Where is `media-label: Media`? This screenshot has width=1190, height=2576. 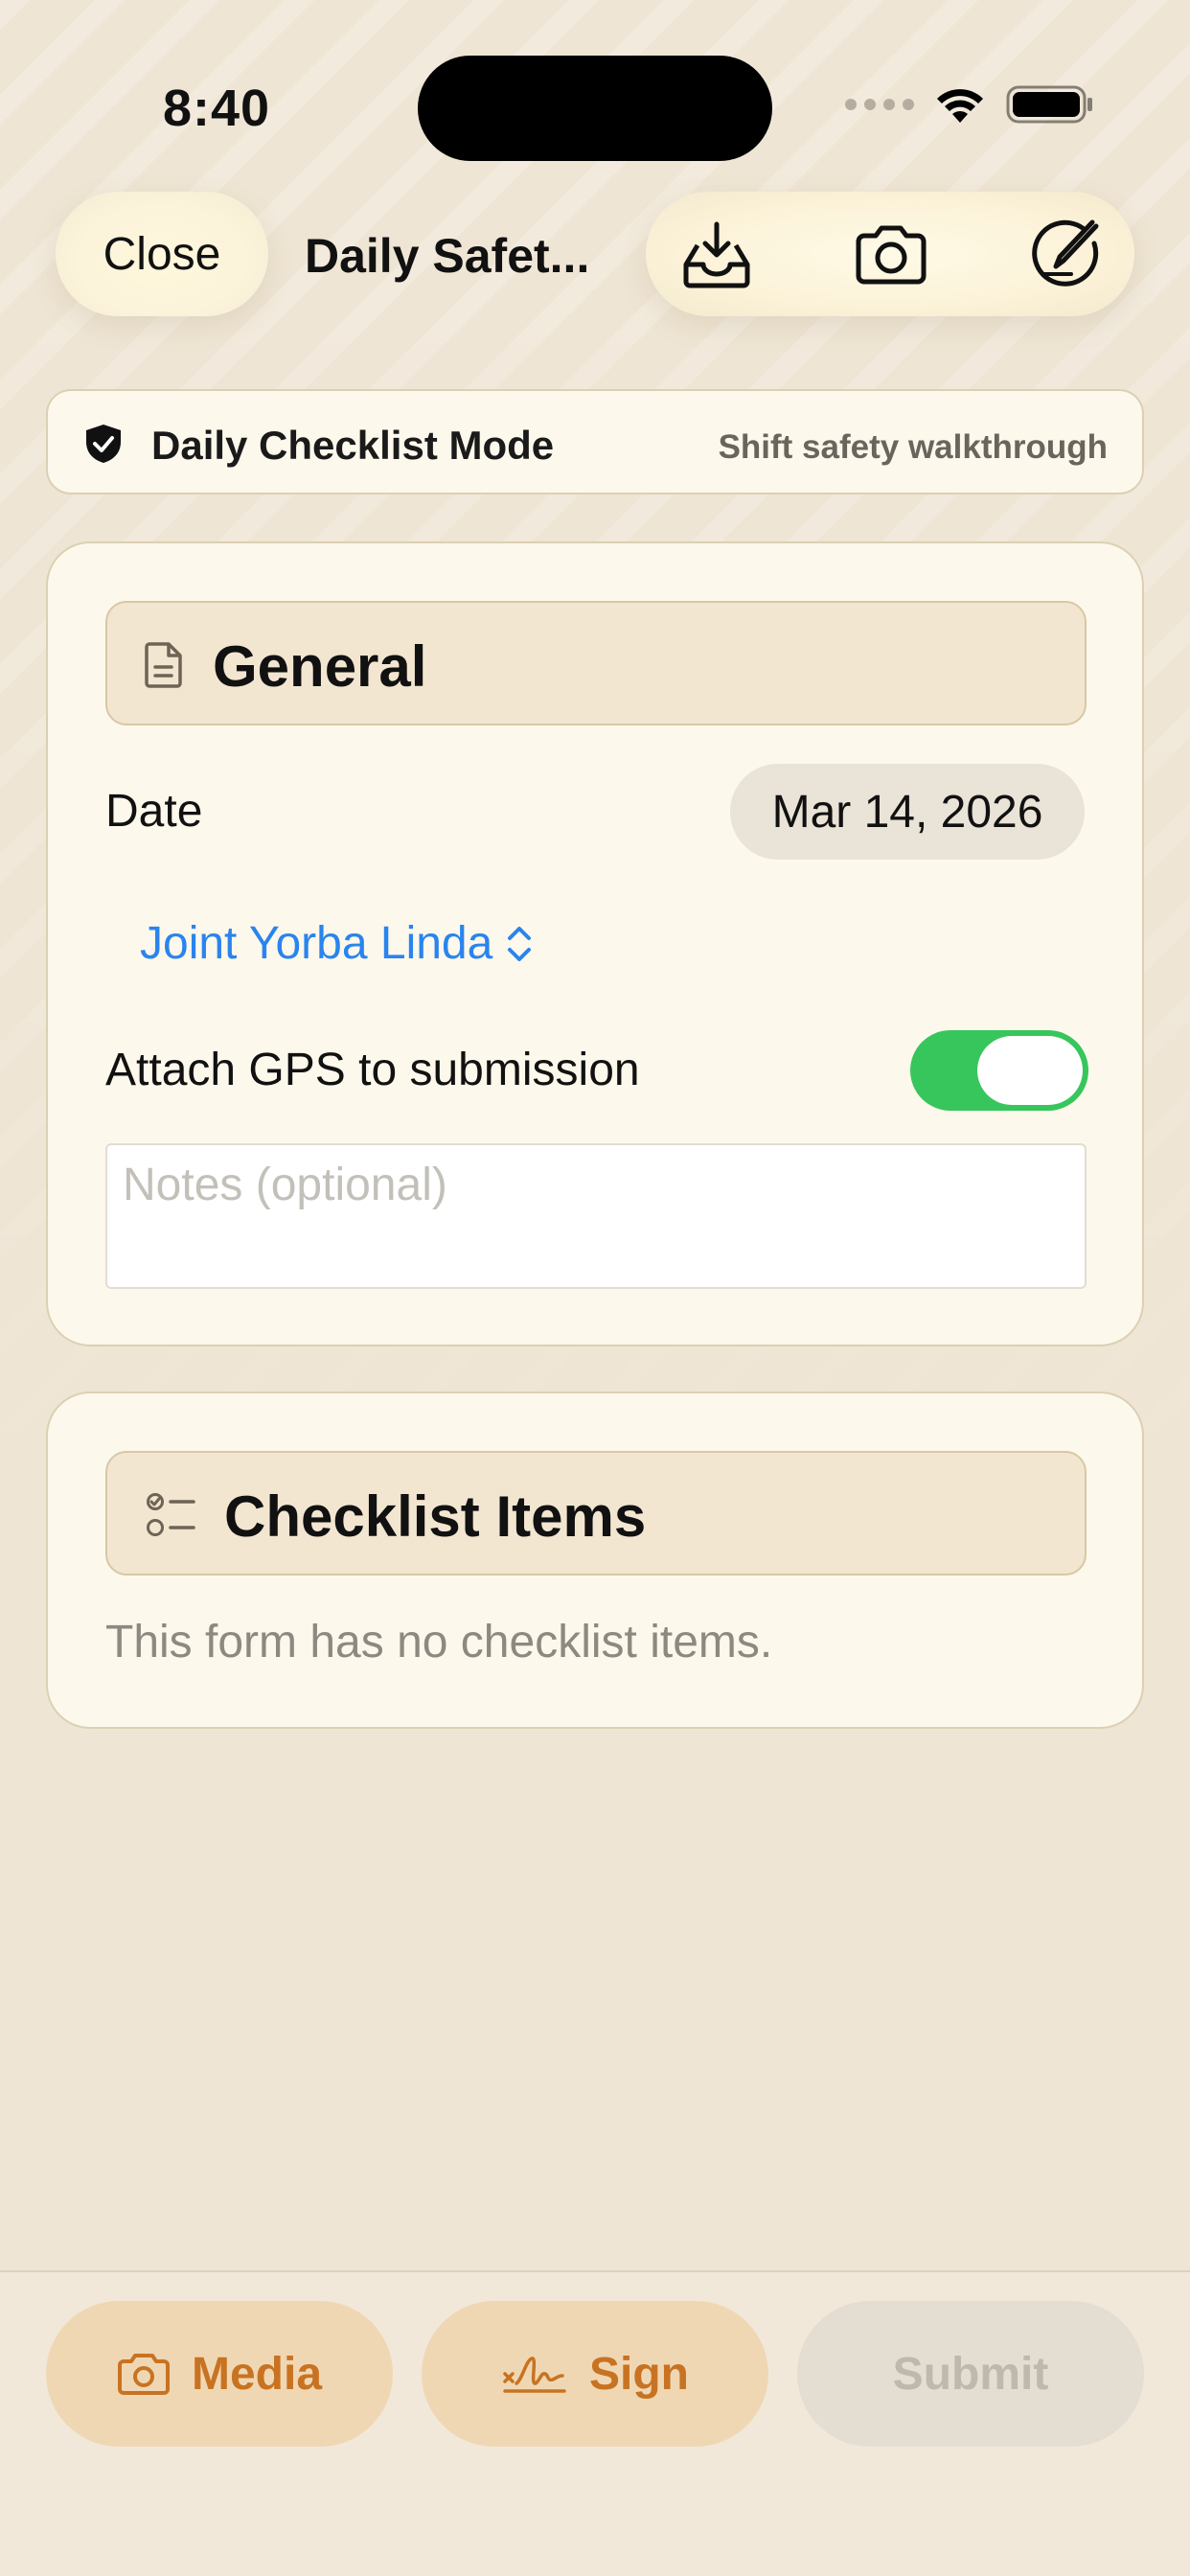 media-label: Media is located at coordinates (257, 2374).